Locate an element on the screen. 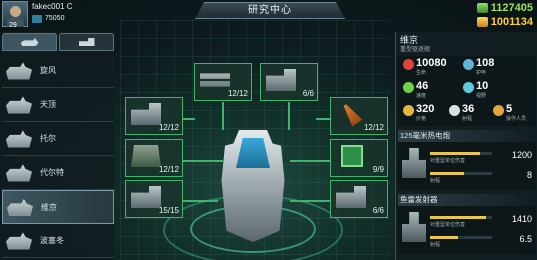 The height and width of the screenshot is (260, 537). ship-item-daierte: 代尔特 is located at coordinates (58, 173).